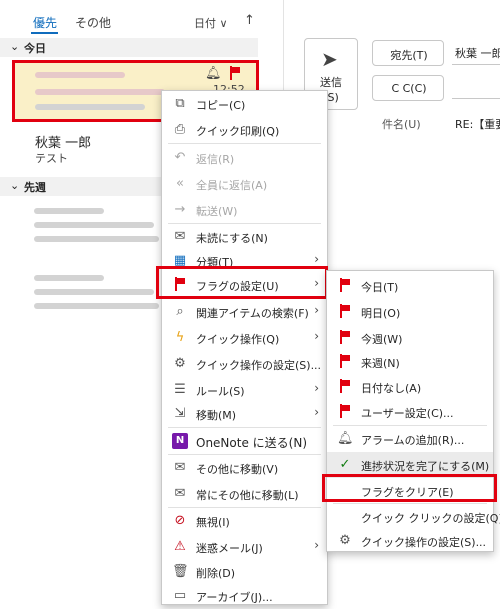 Image resolution: width=500 pixels, height=609 pixels. What do you see at coordinates (244, 521) in the screenshot?
I see `menu-item-ignore: ⊘ 無視(I)` at bounding box center [244, 521].